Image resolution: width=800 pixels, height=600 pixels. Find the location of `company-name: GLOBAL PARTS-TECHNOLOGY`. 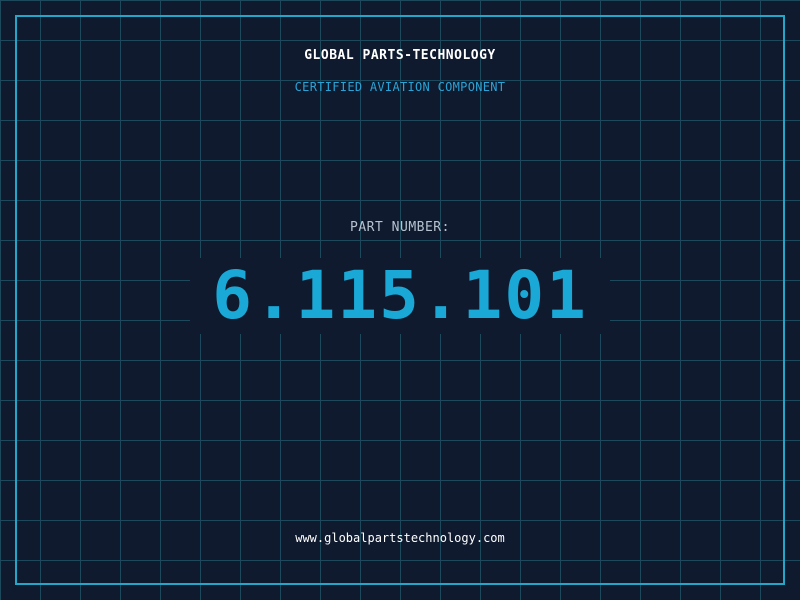

company-name: GLOBAL PARTS-TECHNOLOGY is located at coordinates (400, 55).